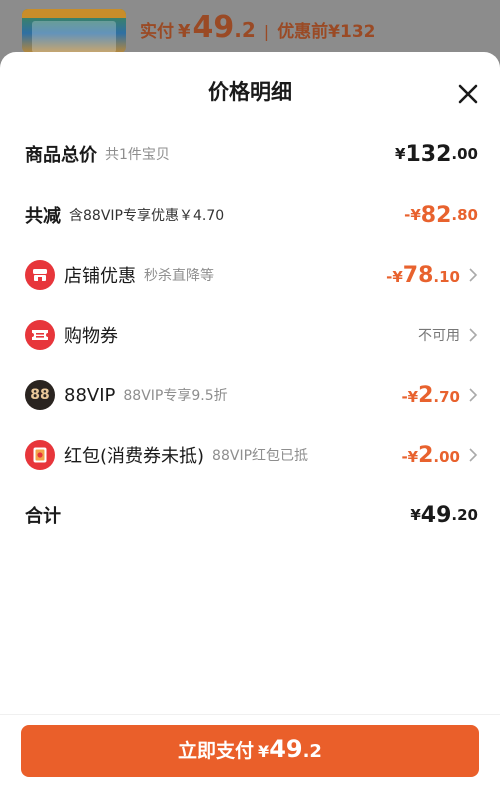 This screenshot has width=500, height=798. I want to click on vip-label: 88VIP, so click(90, 395).